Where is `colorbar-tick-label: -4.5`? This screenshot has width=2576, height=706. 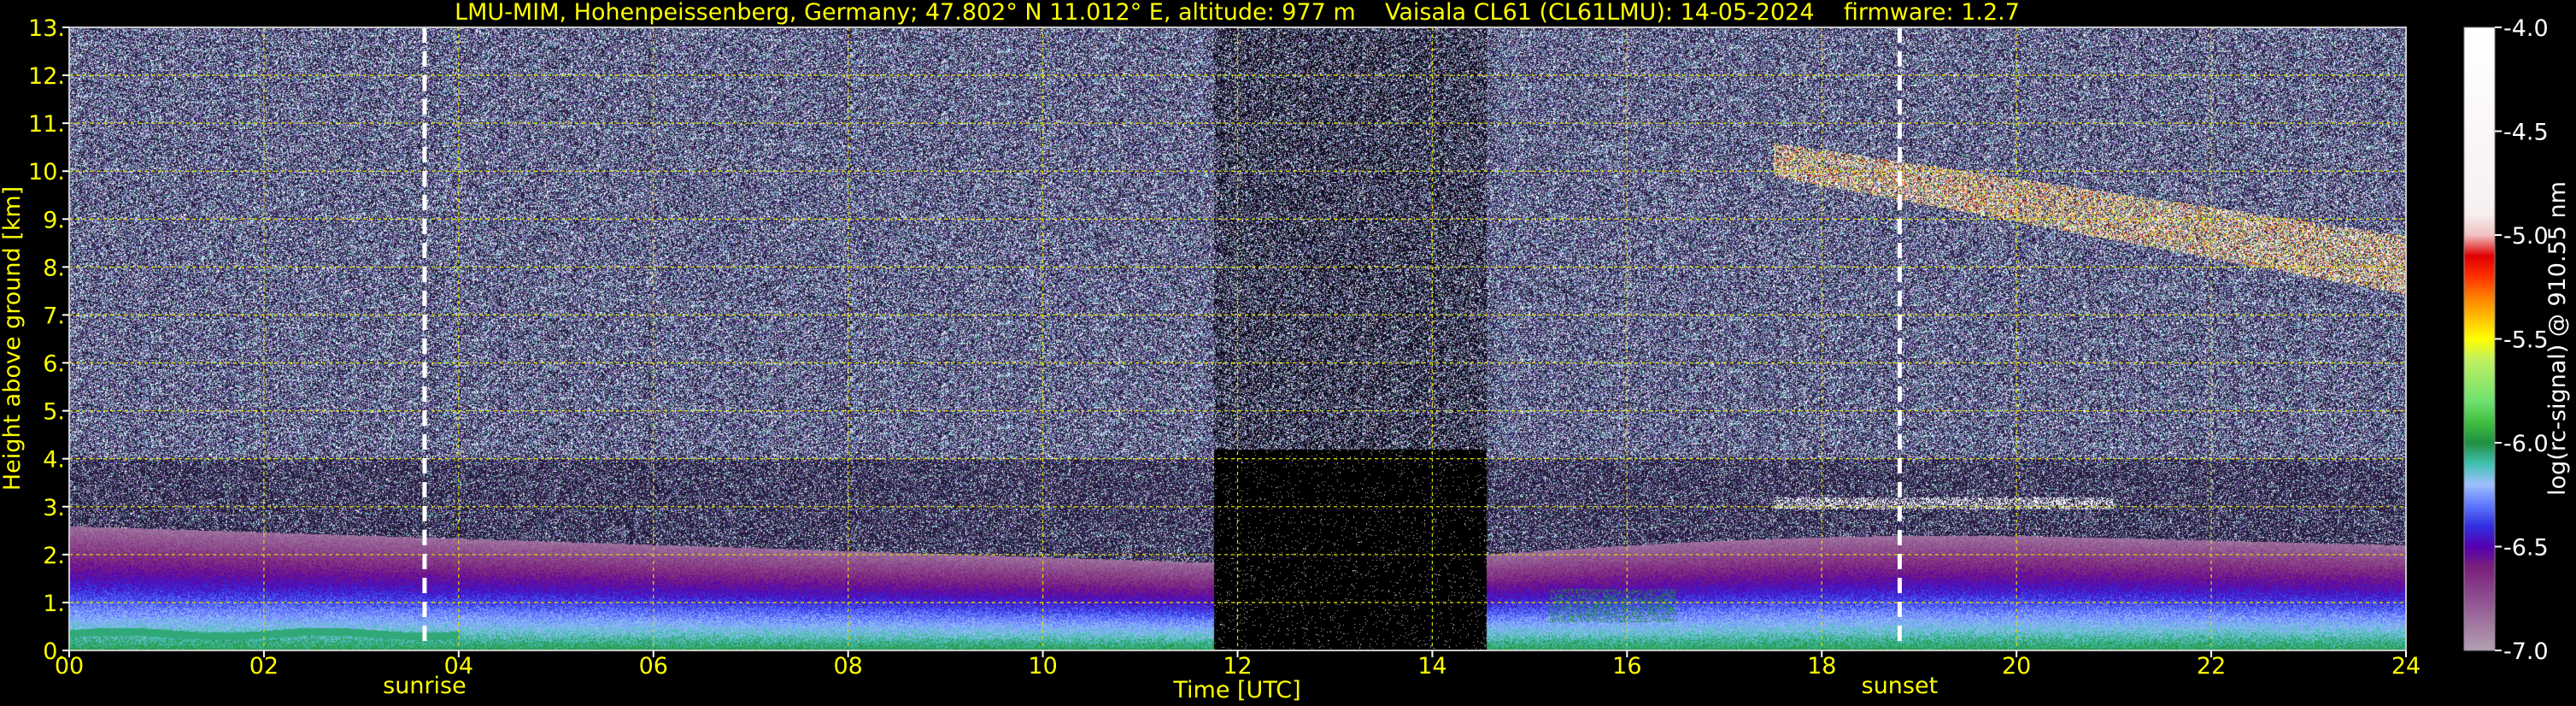 colorbar-tick-label: -4.5 is located at coordinates (2526, 133).